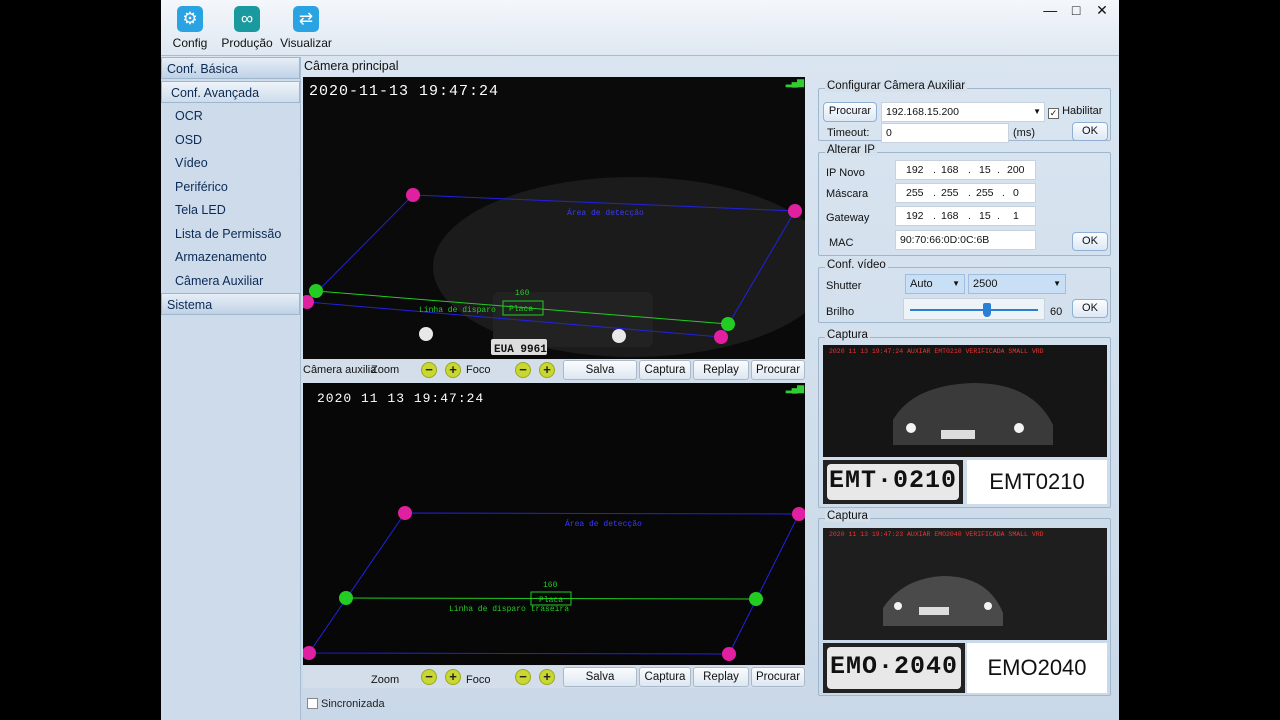 This screenshot has width=1280, height=720. Describe the element at coordinates (950, 170) in the screenshot. I see `ip-octet: 168` at that location.